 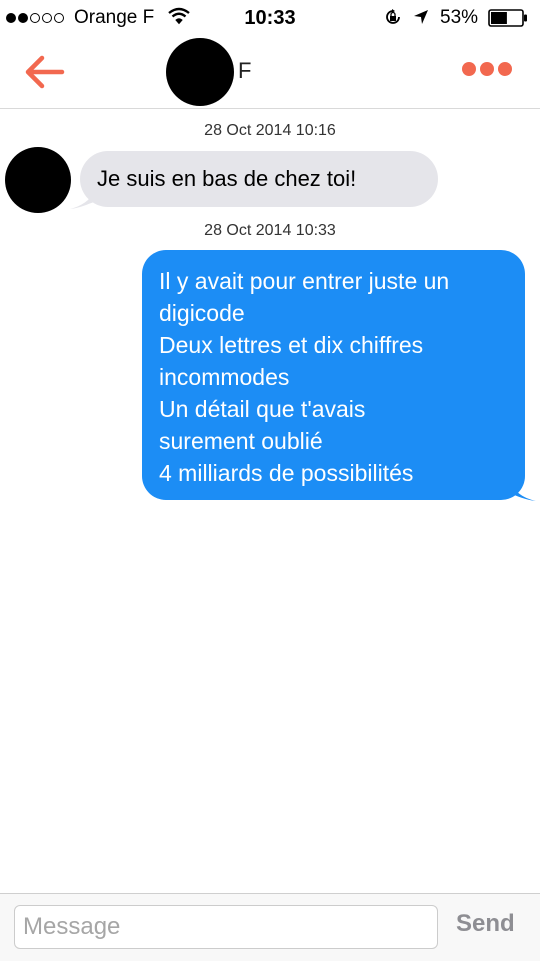 I want to click on message-text-line: Deux lettres et dix chiffres, so click(x=291, y=345).